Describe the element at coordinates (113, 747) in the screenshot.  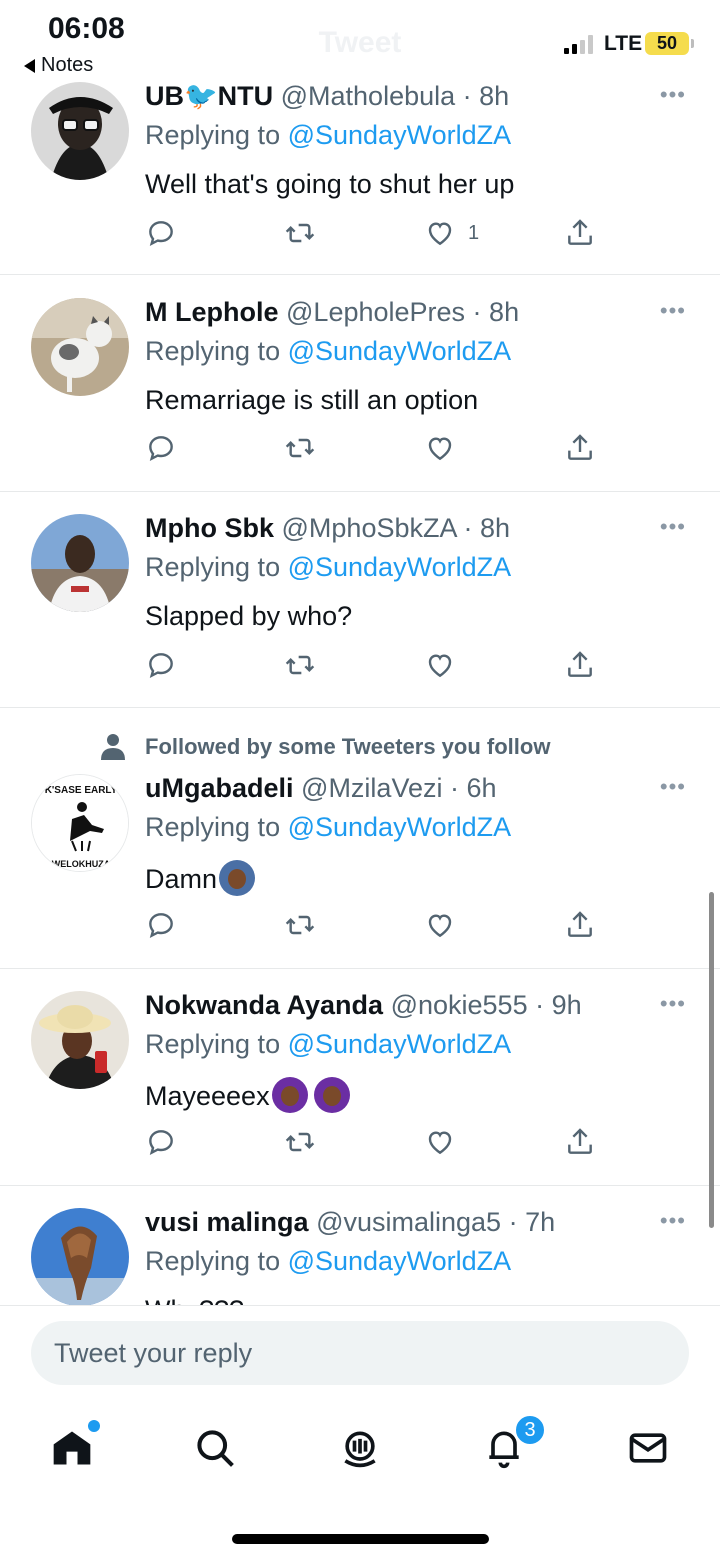
I see `person-icon` at that location.